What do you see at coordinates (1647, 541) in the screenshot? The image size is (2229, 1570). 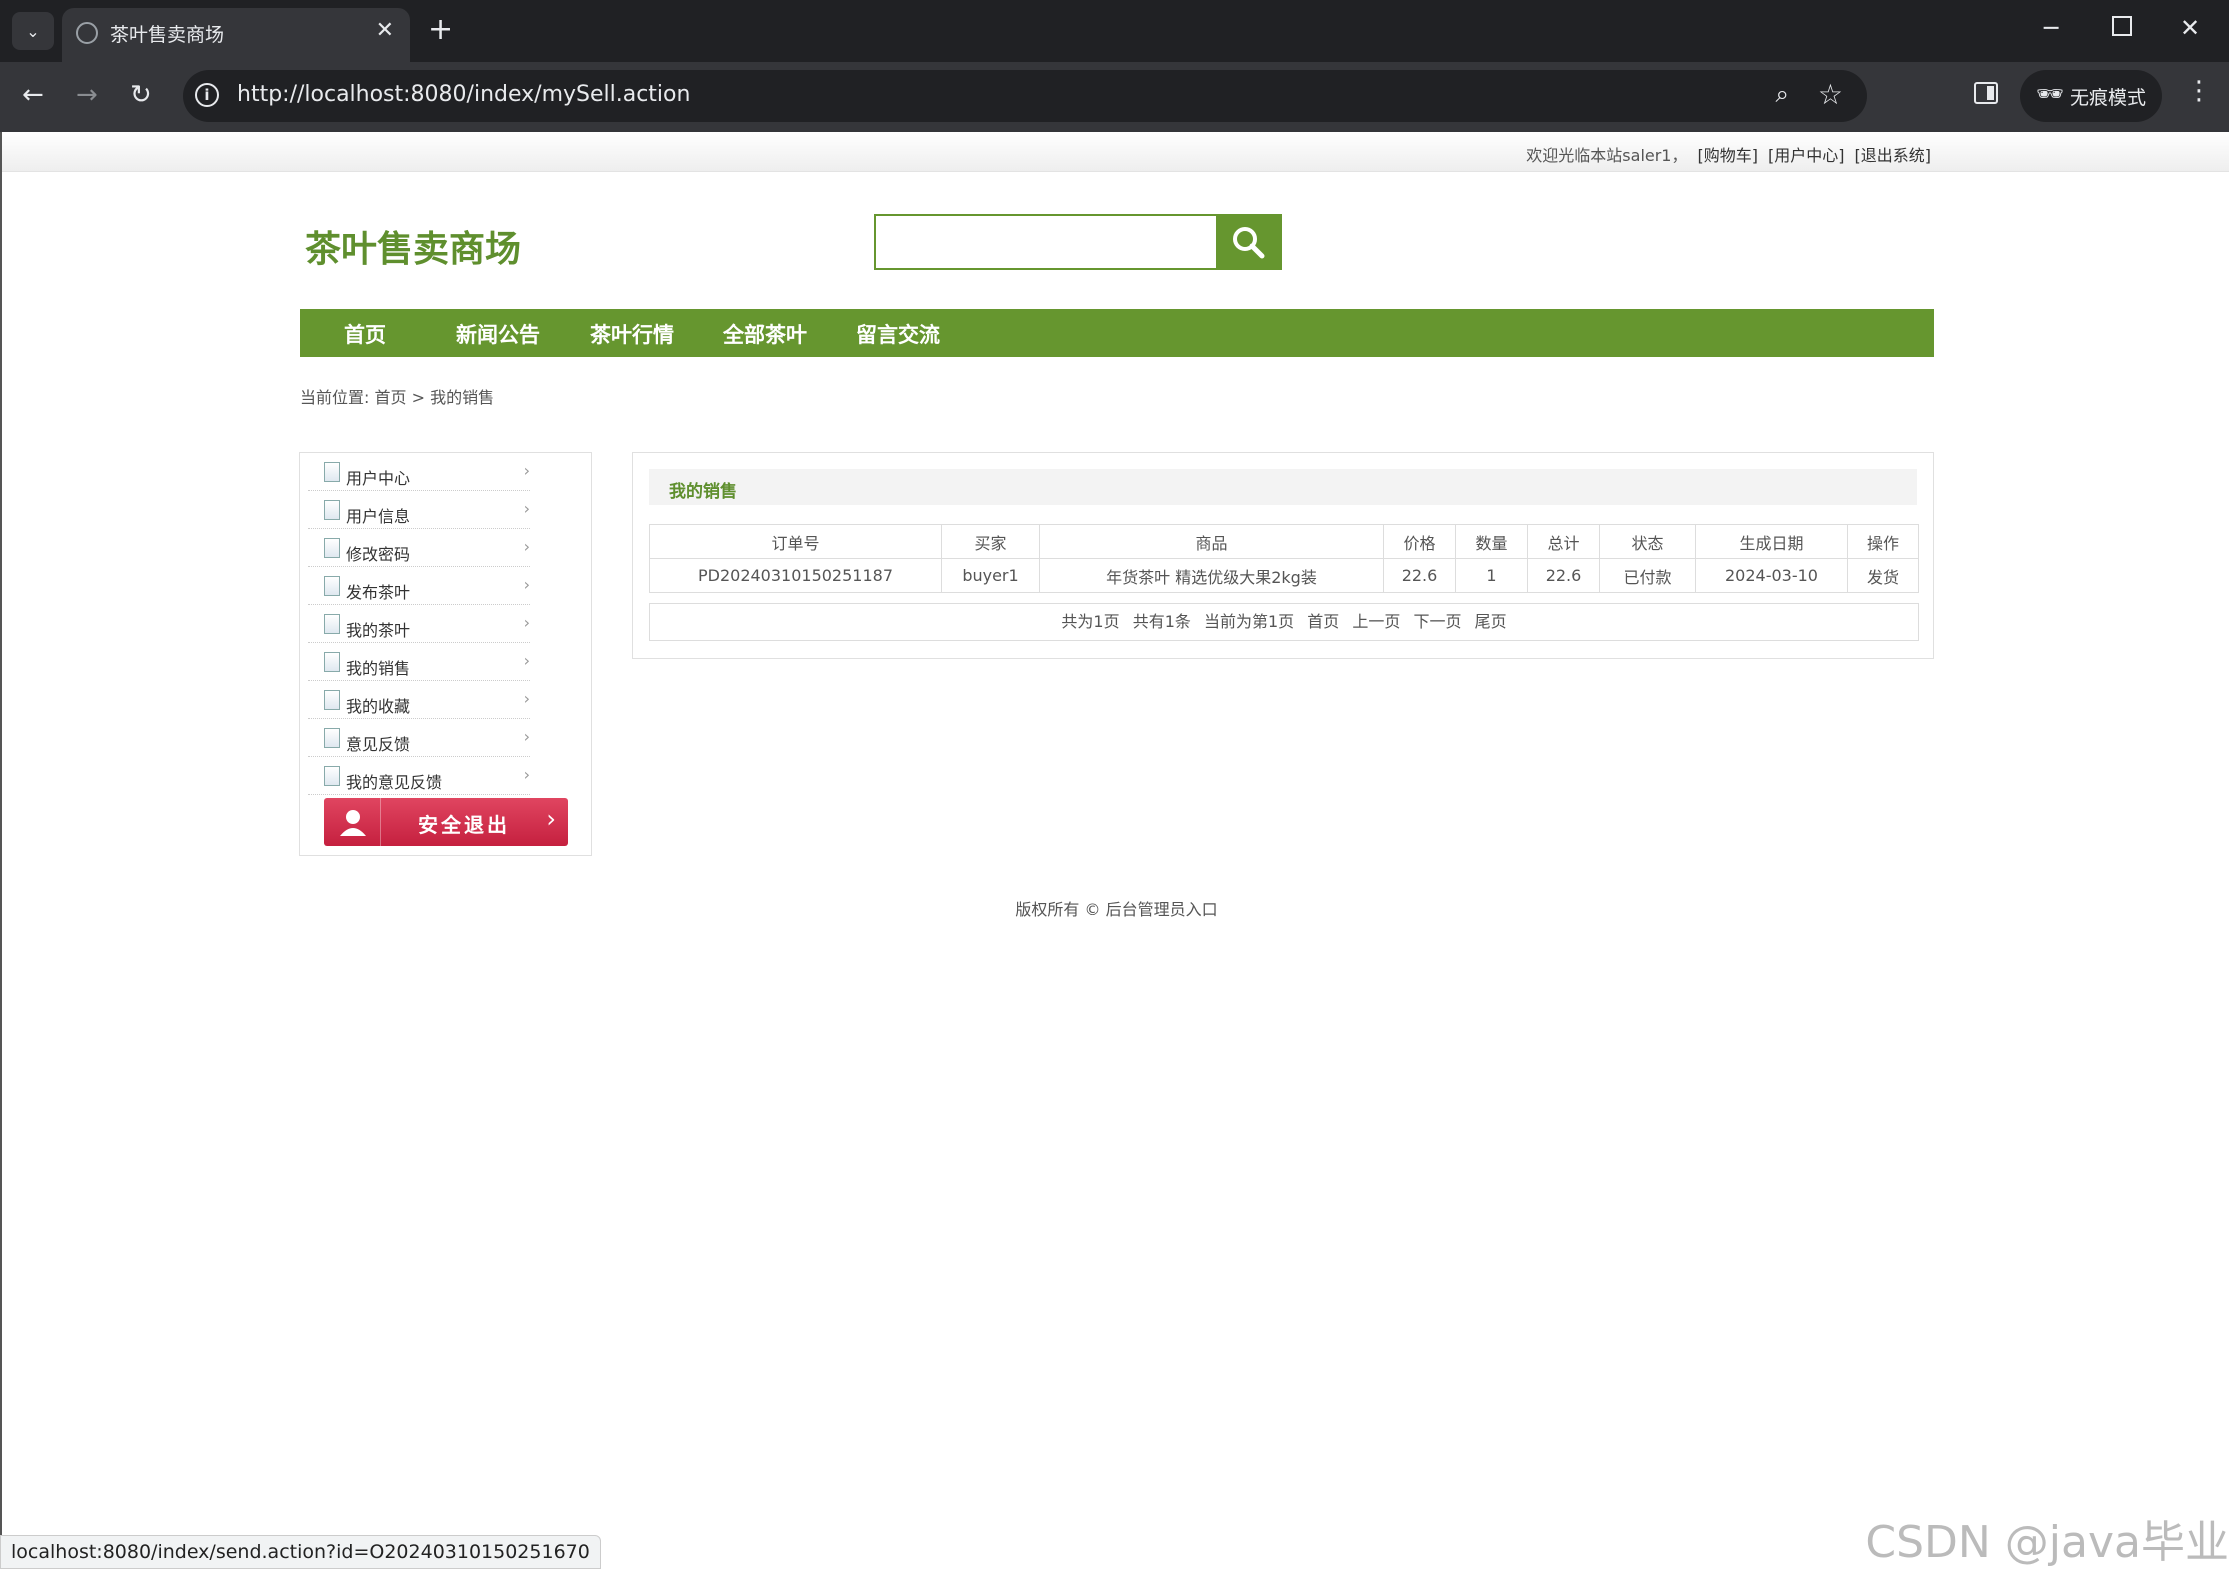 I see `col-status: 状态` at bounding box center [1647, 541].